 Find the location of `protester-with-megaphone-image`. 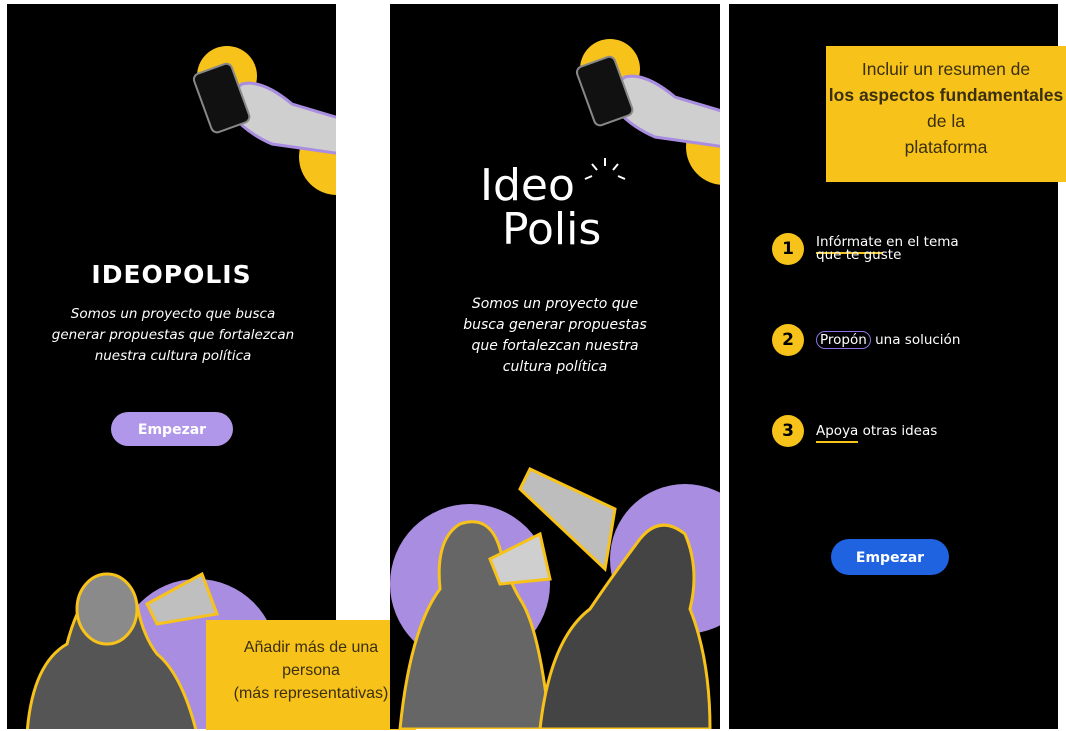

protester-with-megaphone-image is located at coordinates (122, 650).